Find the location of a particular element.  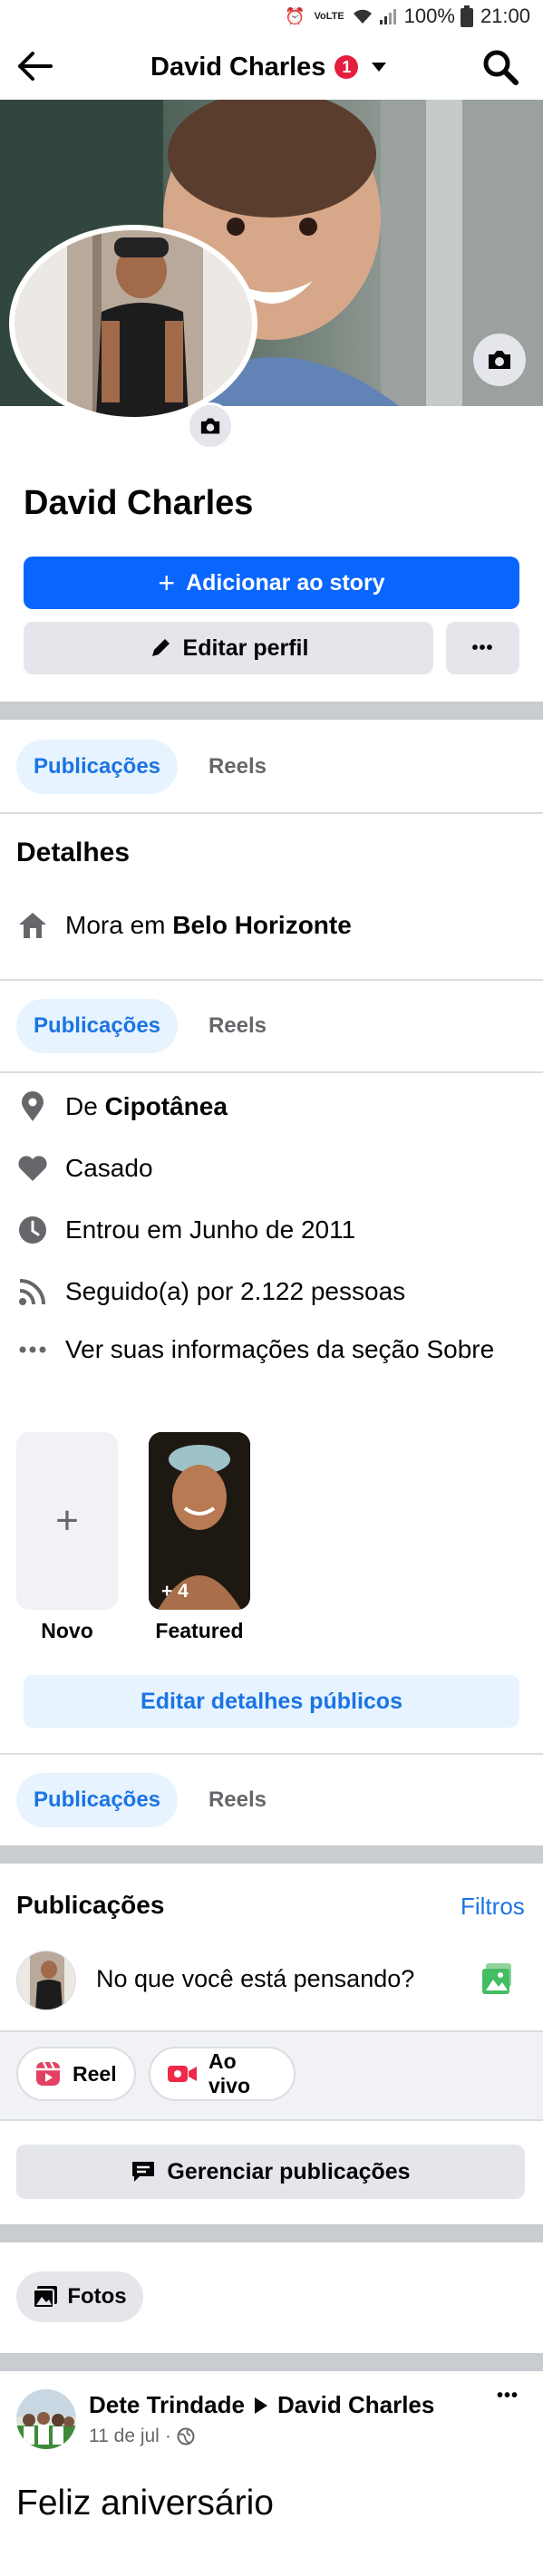

photos-icon is located at coordinates (45, 2297).